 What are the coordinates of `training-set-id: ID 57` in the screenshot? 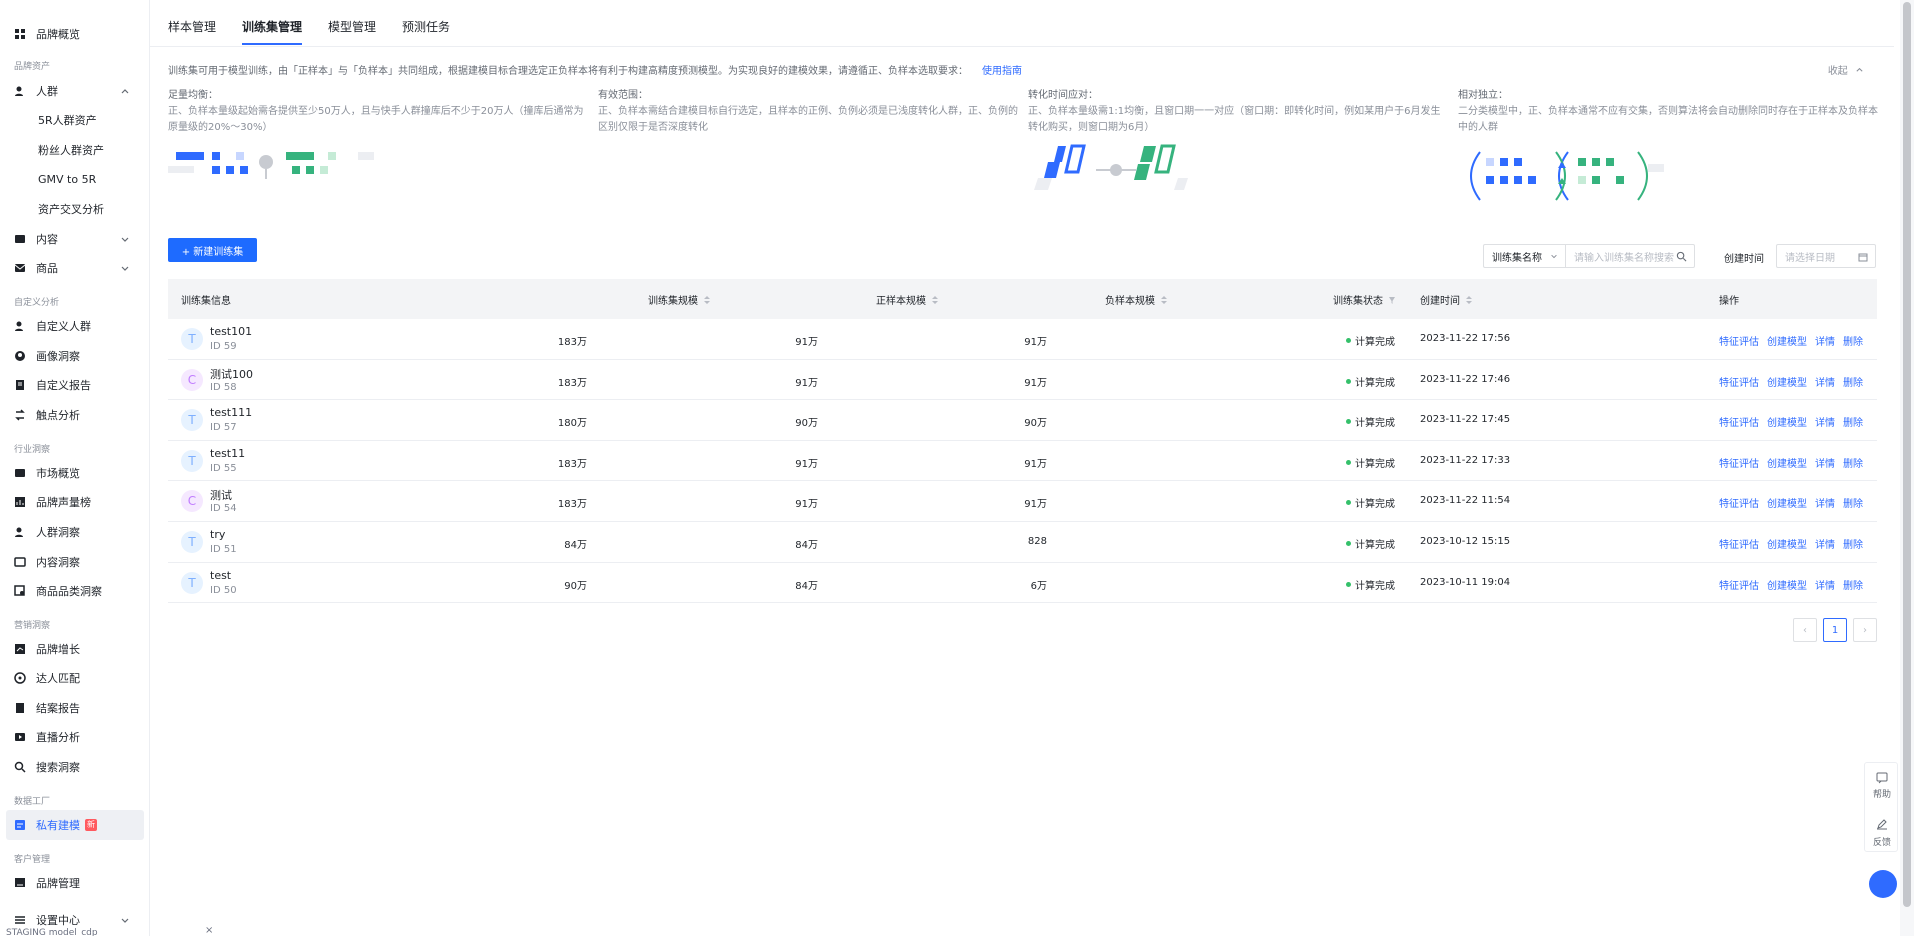 It's located at (223, 428).